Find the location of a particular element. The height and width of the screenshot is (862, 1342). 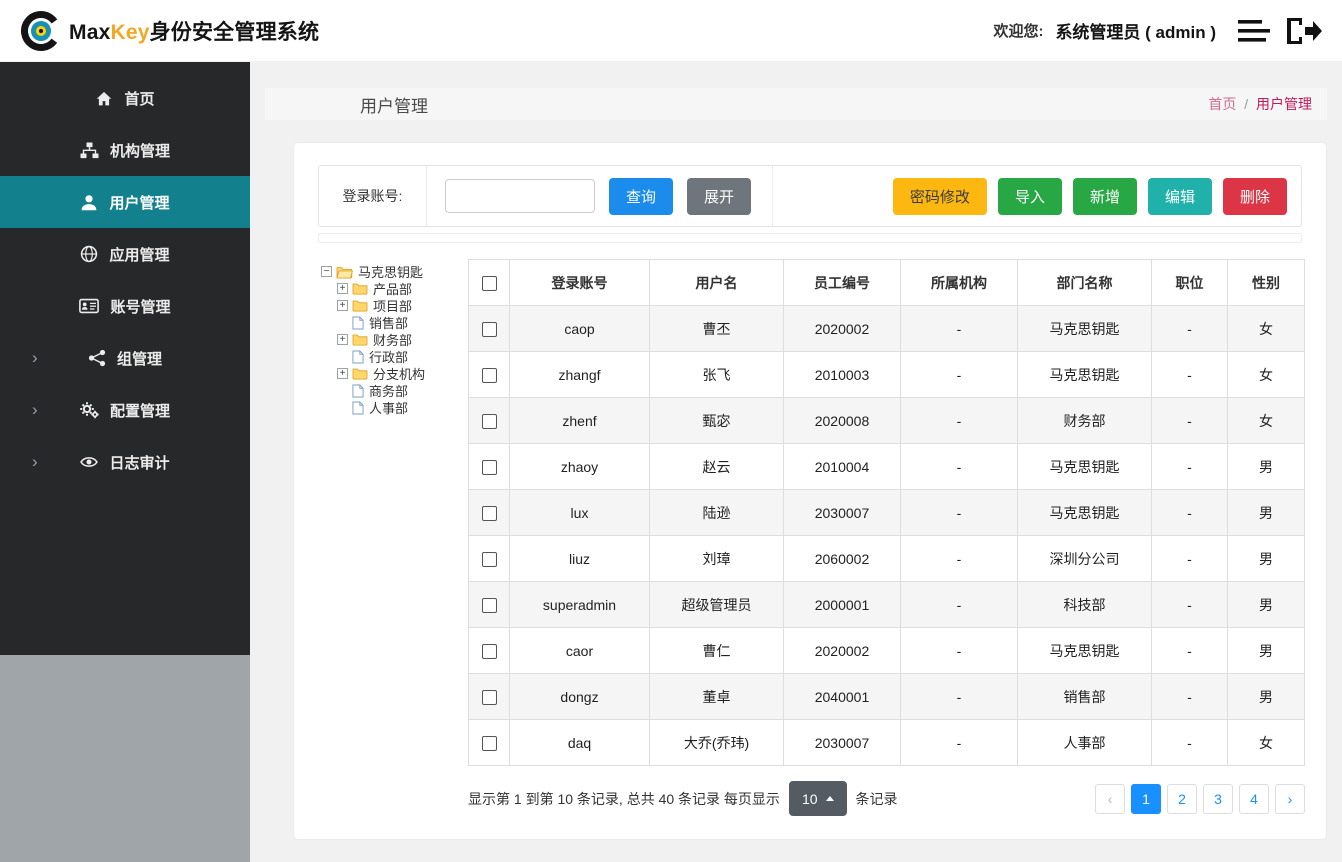

table-cell: 销售部 is located at coordinates (1084, 696).